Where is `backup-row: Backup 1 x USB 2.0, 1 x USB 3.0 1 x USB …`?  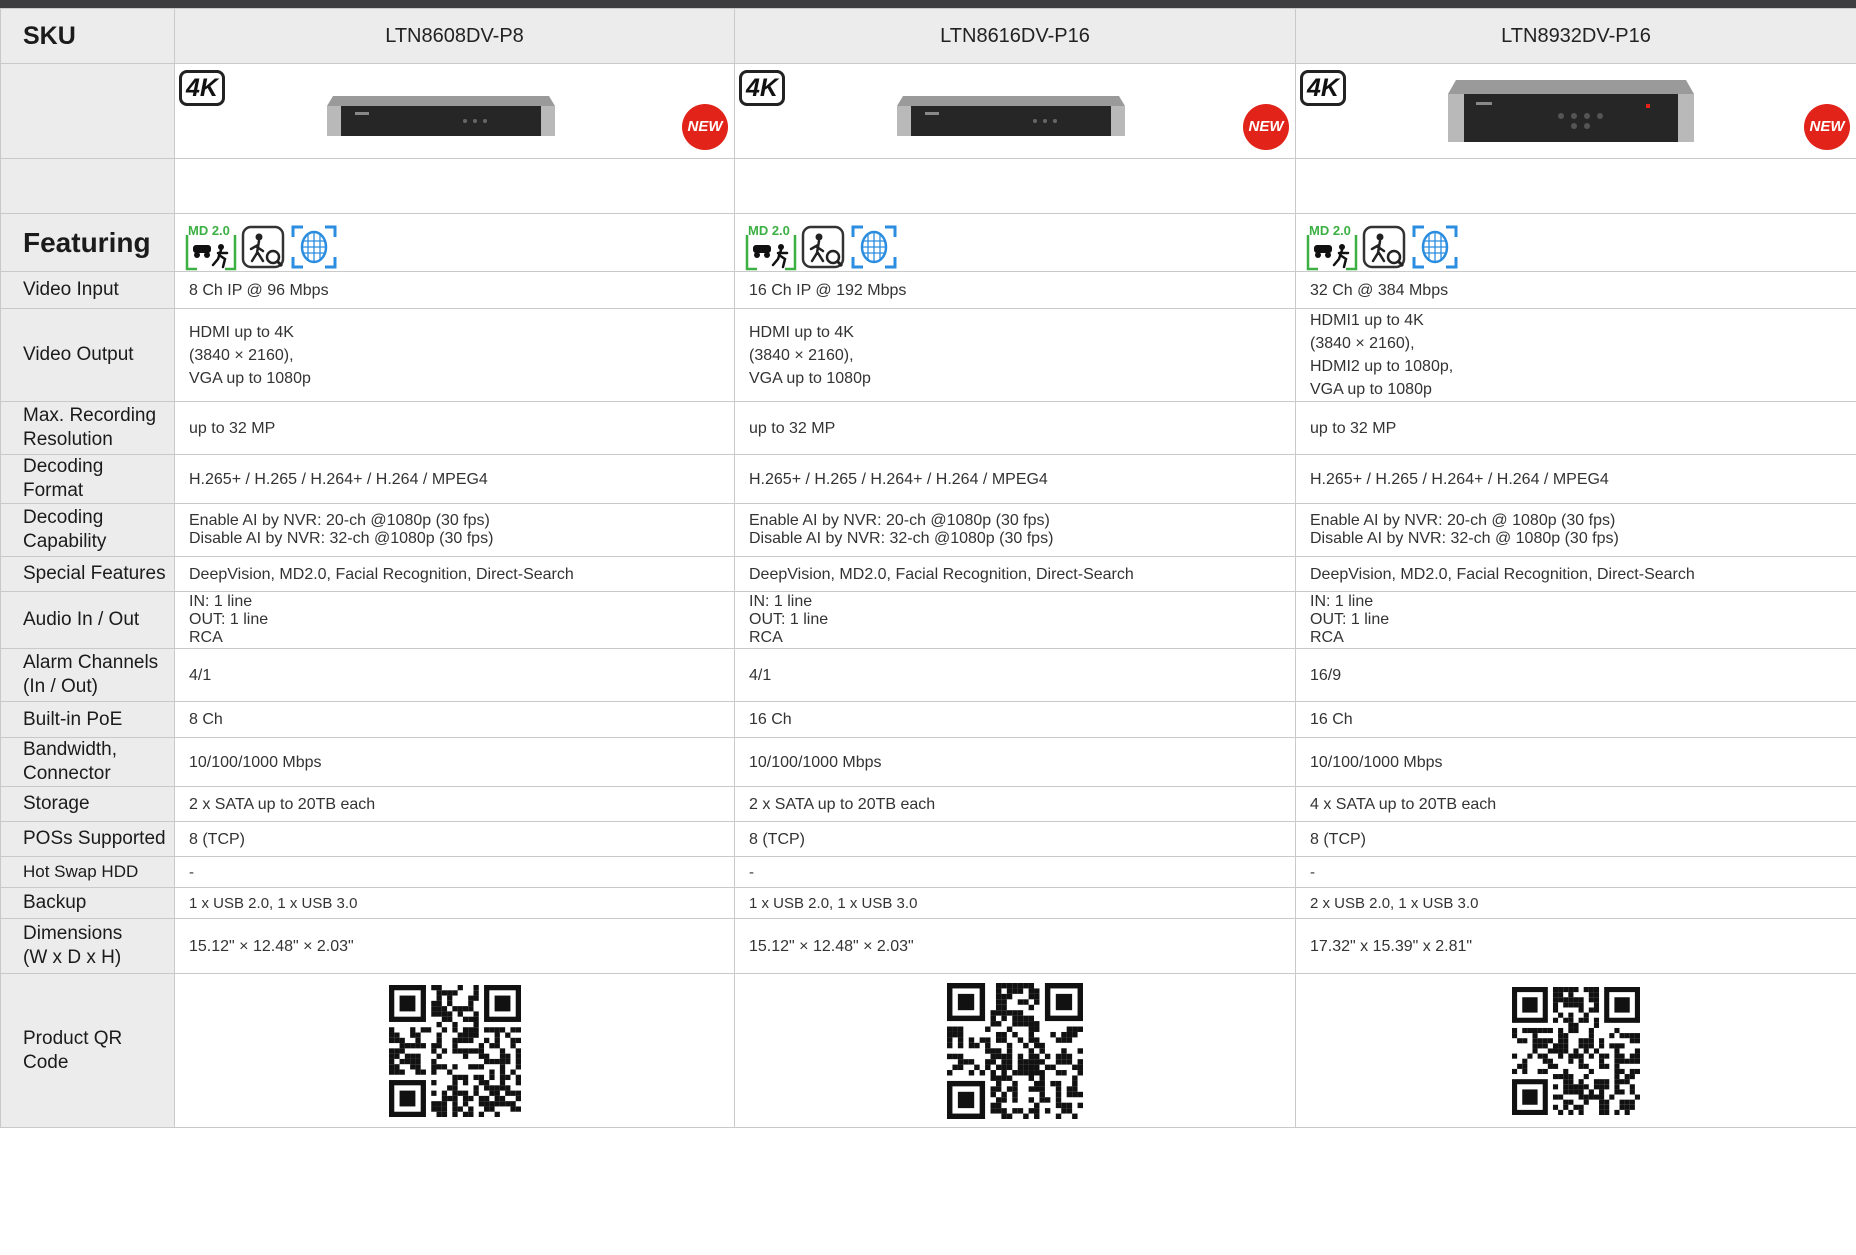 backup-row: Backup 1 x USB 2.0, 1 x USB 3.0 1 x USB … is located at coordinates (928, 903).